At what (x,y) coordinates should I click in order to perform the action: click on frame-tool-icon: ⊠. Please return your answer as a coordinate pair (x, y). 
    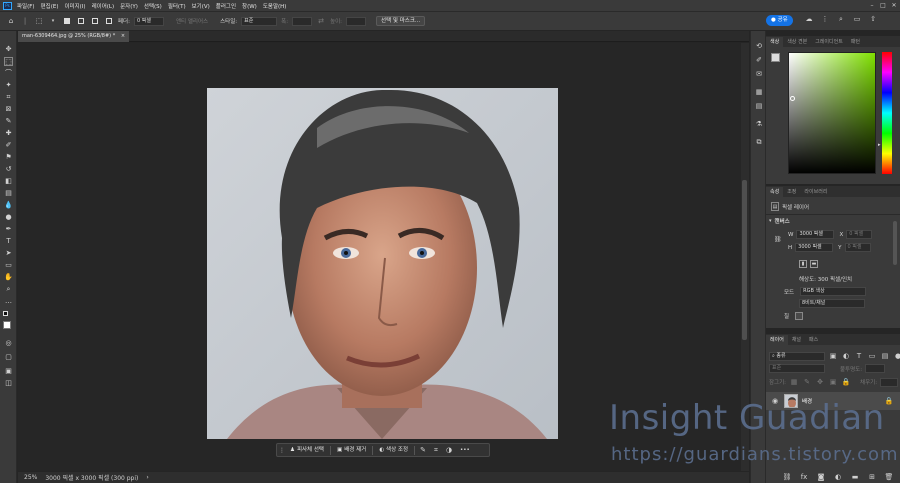
    Looking at the image, I should click on (8, 109).